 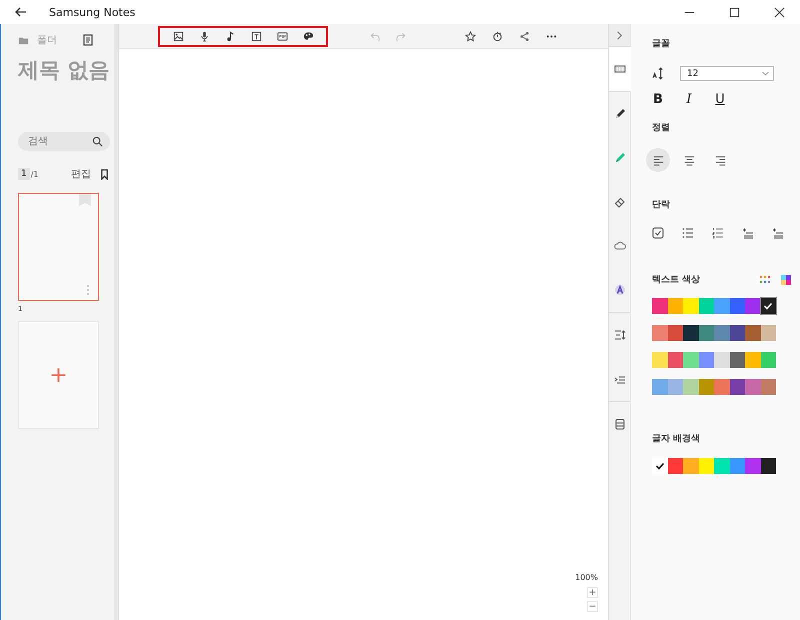 What do you see at coordinates (282, 36) in the screenshot?
I see `pdf-icon` at bounding box center [282, 36].